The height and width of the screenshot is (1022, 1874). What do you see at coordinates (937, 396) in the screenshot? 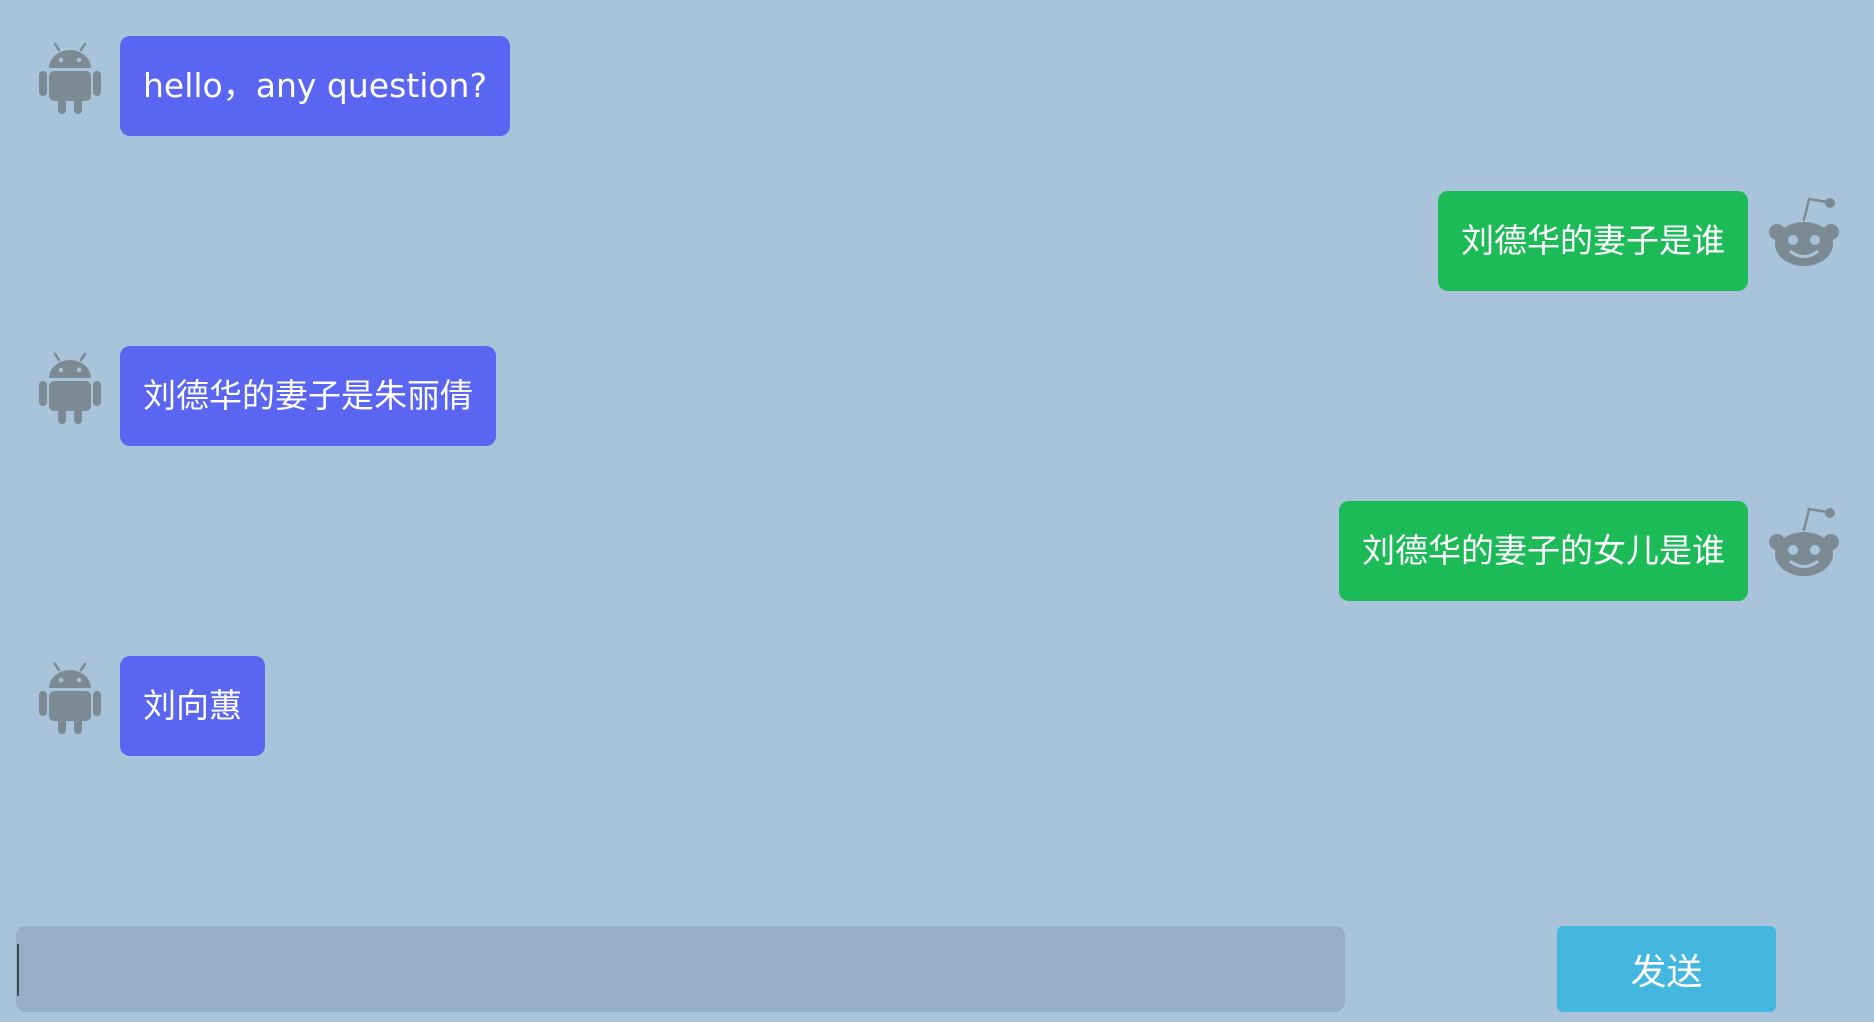
I see `message-row: 刘德华的妻子是朱丽倩` at bounding box center [937, 396].